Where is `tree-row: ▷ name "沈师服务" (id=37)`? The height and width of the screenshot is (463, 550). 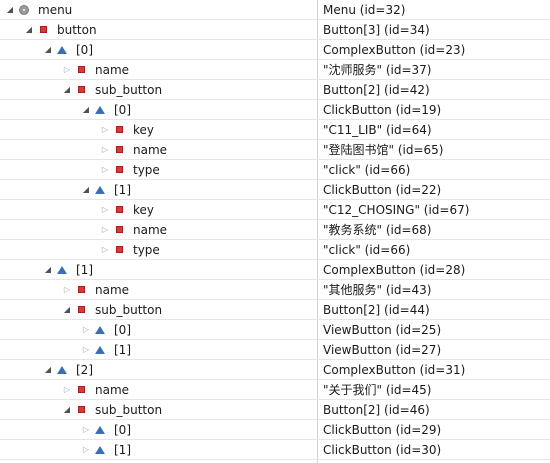
tree-row: ▷ name "沈师服务" (id=37) is located at coordinates (275, 70).